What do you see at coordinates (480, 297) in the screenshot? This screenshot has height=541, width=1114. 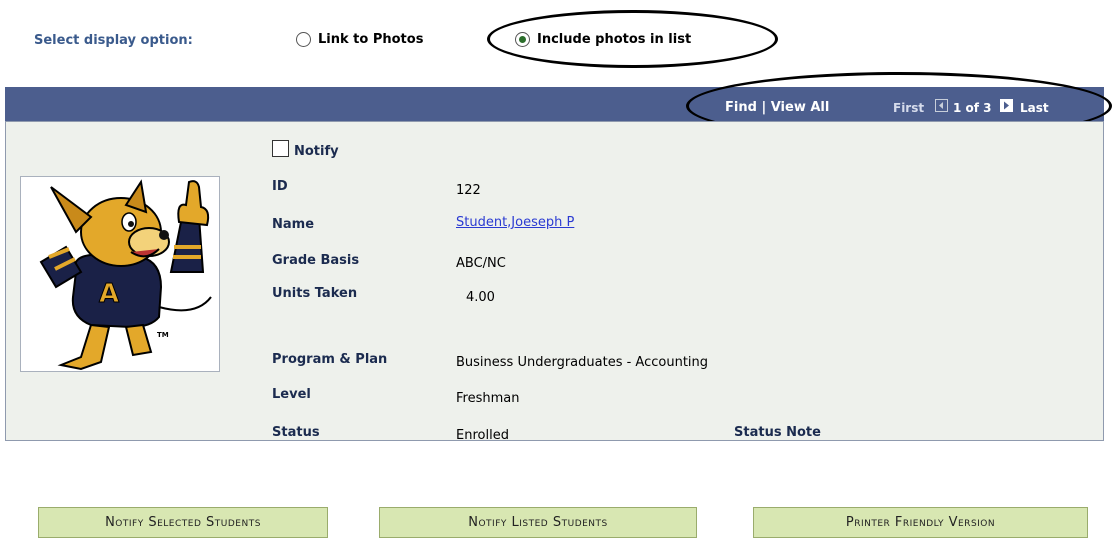 I see `units-taken-value: 4.00` at bounding box center [480, 297].